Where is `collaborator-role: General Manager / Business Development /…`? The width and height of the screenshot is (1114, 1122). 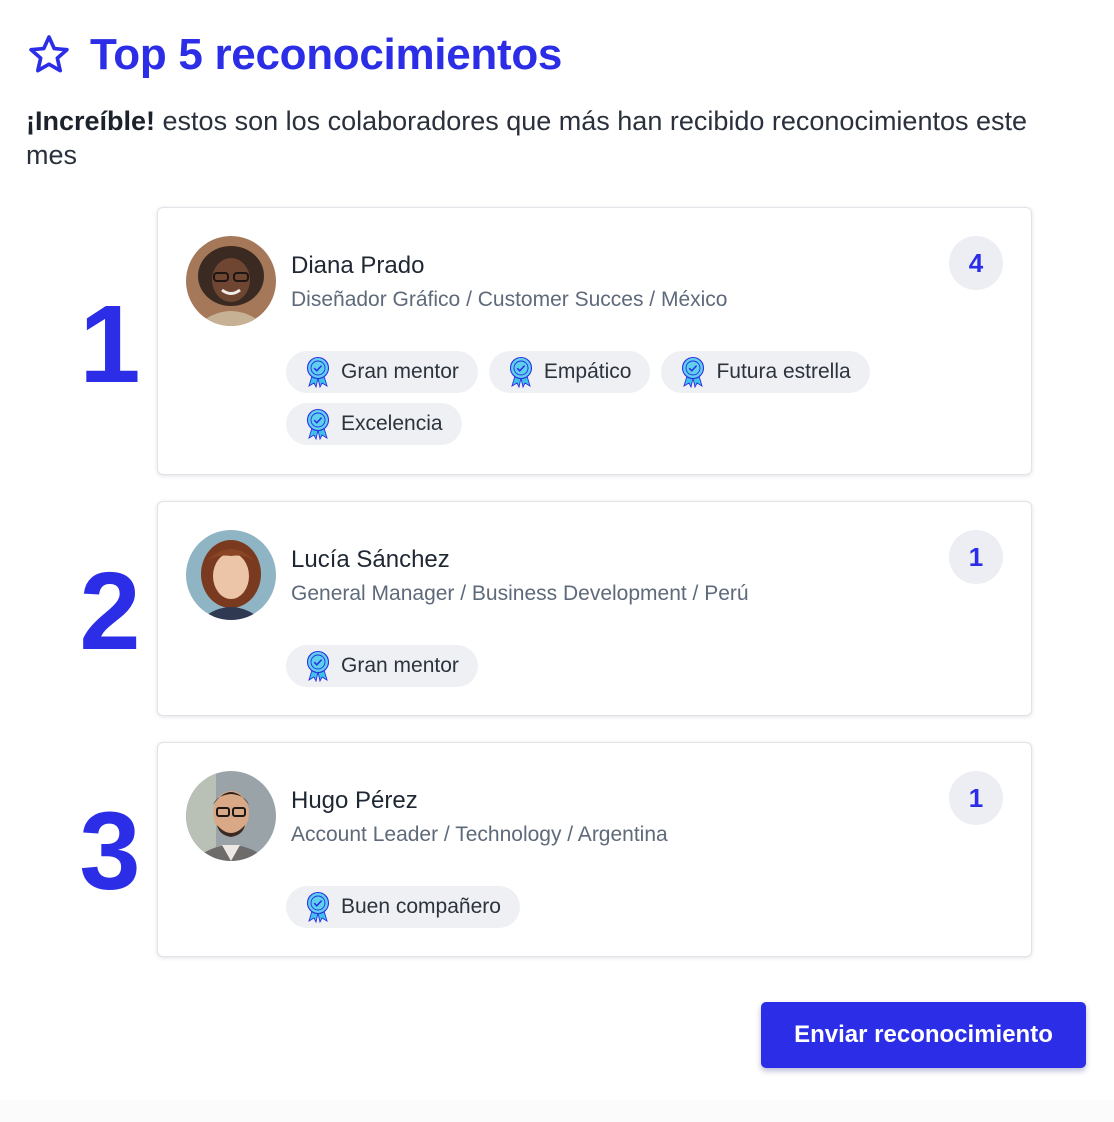 collaborator-role: General Manager / Business Development /… is located at coordinates (520, 593).